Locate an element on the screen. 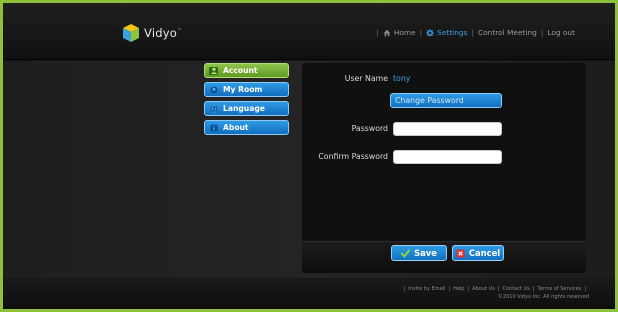  nav-settings-label: Settings is located at coordinates (452, 32).